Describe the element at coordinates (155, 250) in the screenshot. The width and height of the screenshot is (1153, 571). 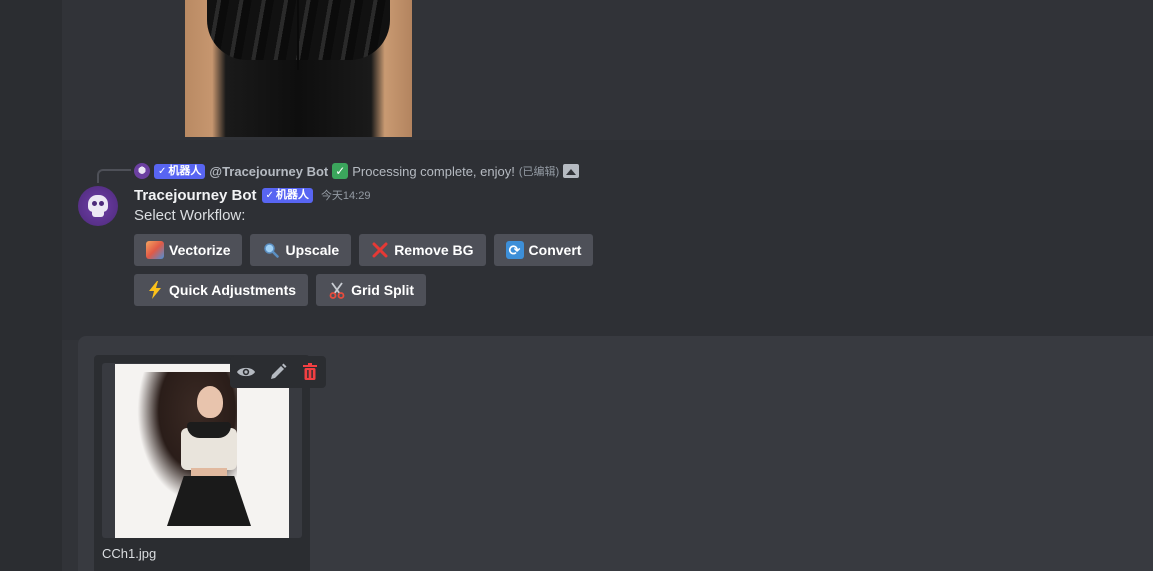
I see `framed-picture-icon` at that location.